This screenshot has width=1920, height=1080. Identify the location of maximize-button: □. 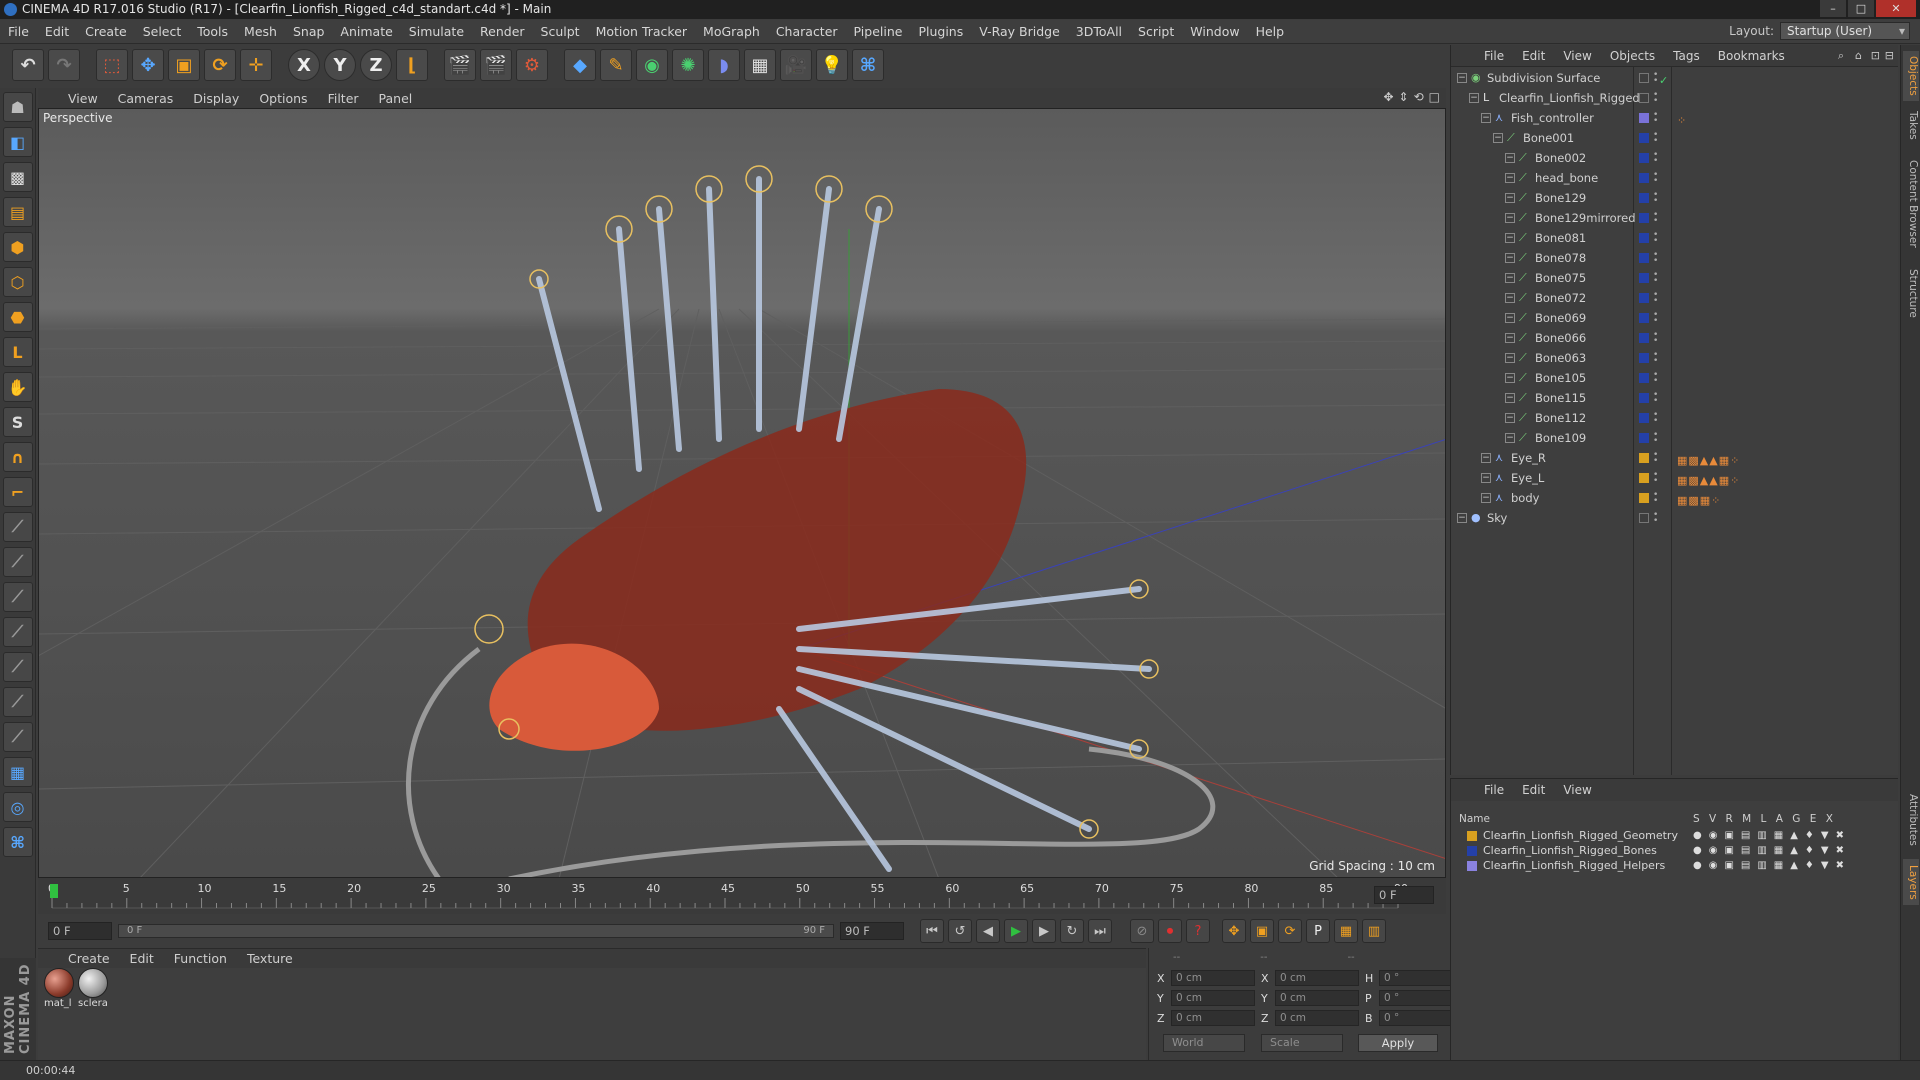
(1861, 8).